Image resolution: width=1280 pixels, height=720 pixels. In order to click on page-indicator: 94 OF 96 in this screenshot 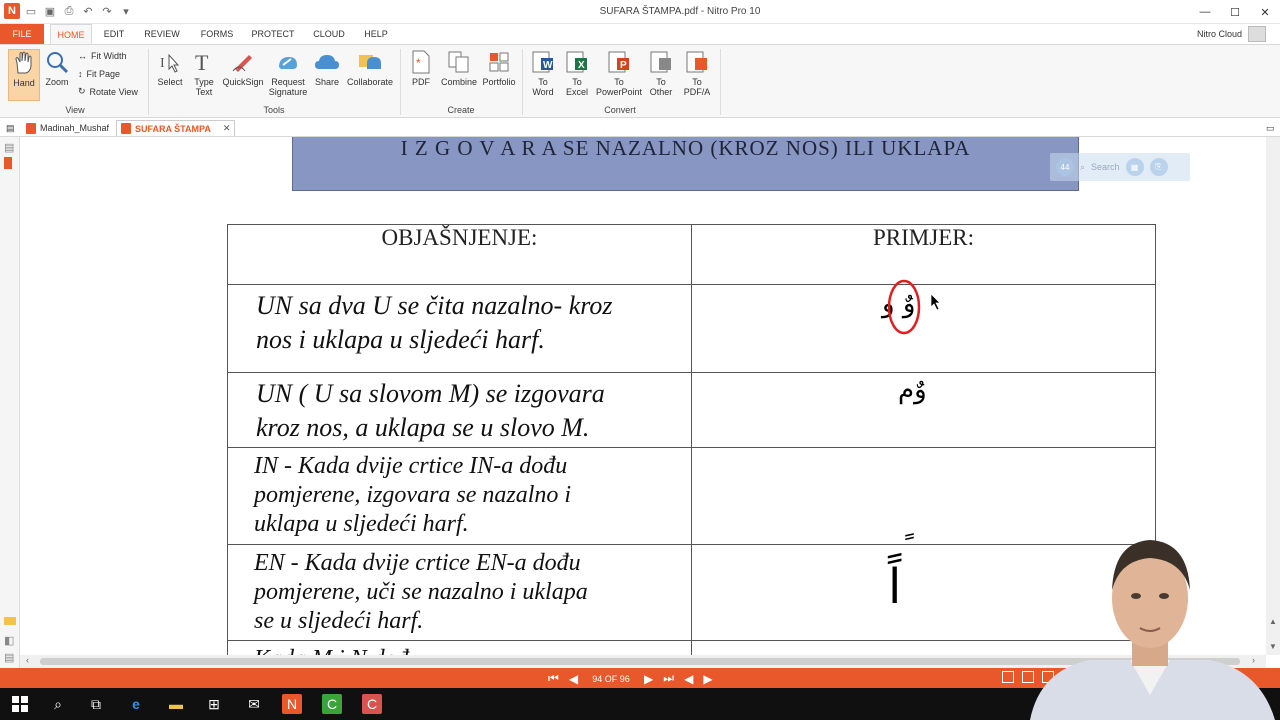, I will do `click(611, 678)`.